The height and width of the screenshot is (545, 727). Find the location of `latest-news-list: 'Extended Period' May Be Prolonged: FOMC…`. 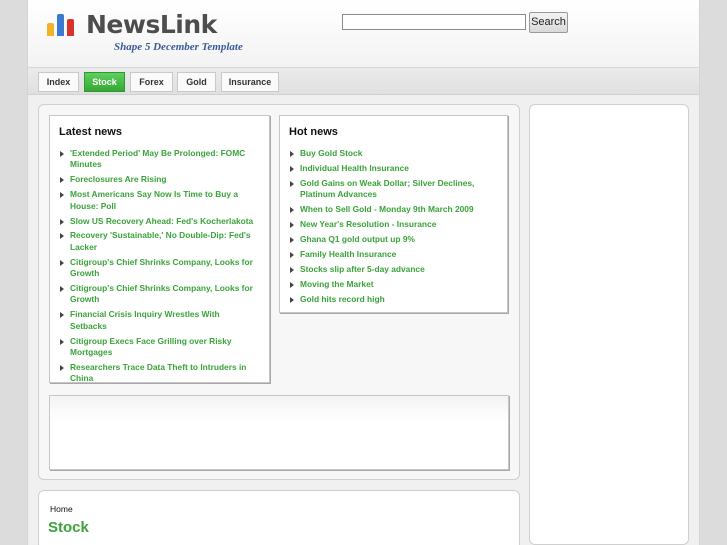

latest-news-list: 'Extended Period' May Be Prolonged: FOMC… is located at coordinates (158, 268).